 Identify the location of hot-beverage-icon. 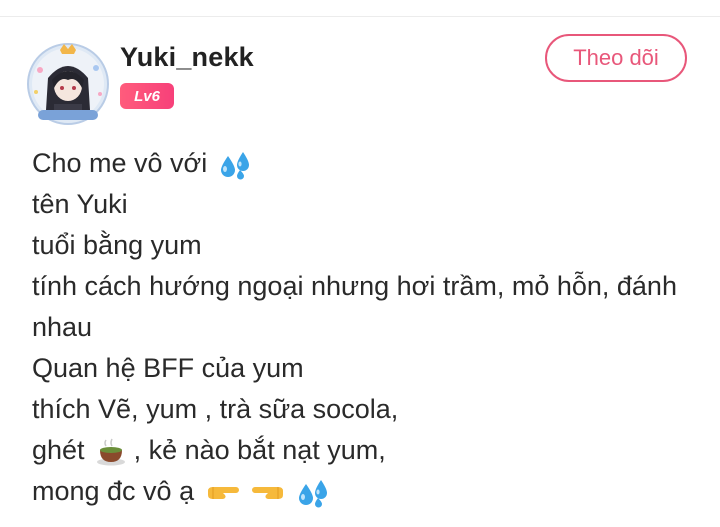
(111, 452).